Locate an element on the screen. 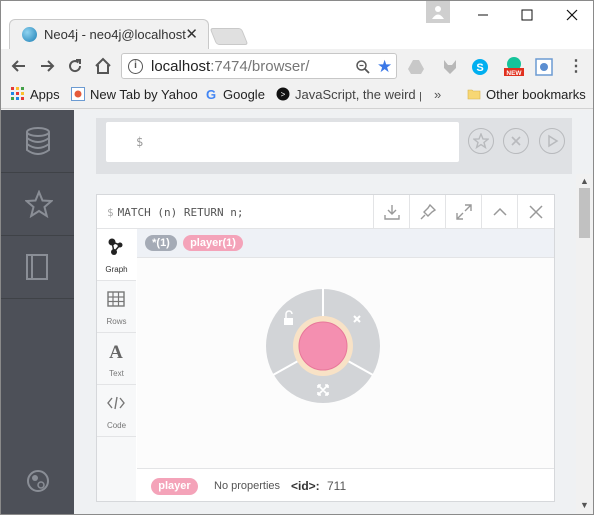 This screenshot has width=594, height=515. database-icon is located at coordinates (38, 141).